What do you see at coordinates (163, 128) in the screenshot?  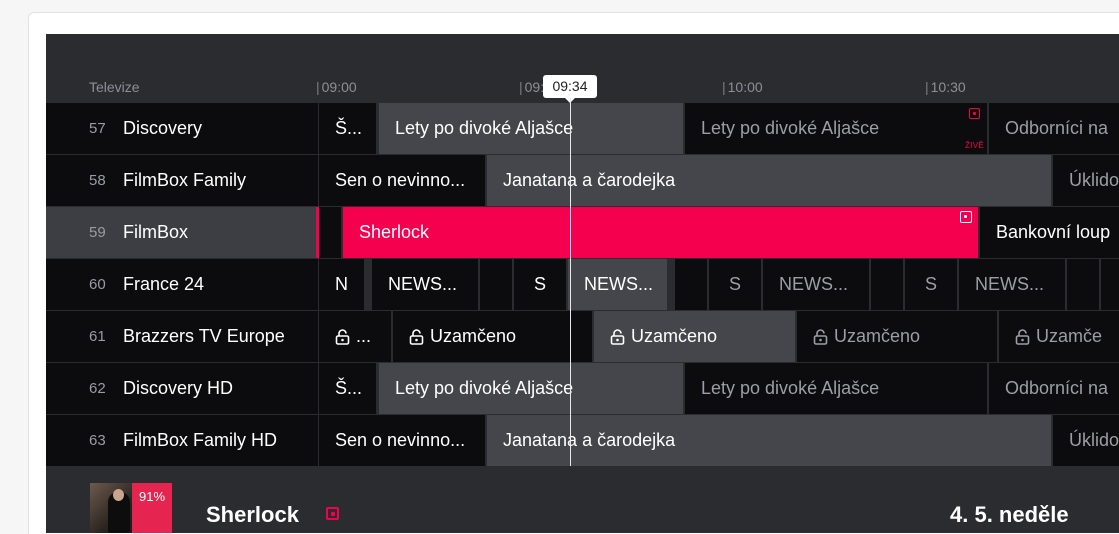 I see `channel-name: Discovery` at bounding box center [163, 128].